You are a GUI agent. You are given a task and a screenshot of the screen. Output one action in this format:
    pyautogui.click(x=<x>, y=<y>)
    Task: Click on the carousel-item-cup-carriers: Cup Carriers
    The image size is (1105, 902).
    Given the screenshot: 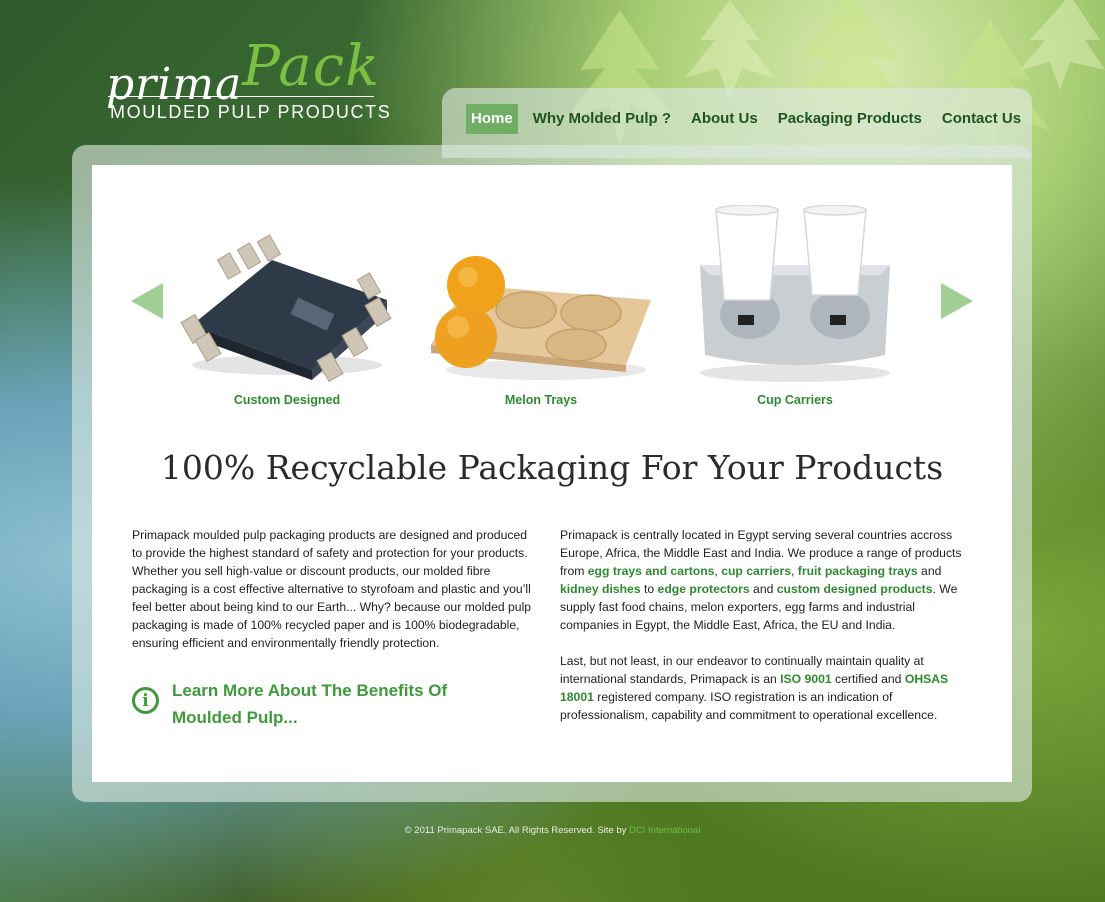 What is the action you would take?
    pyautogui.click(x=795, y=310)
    